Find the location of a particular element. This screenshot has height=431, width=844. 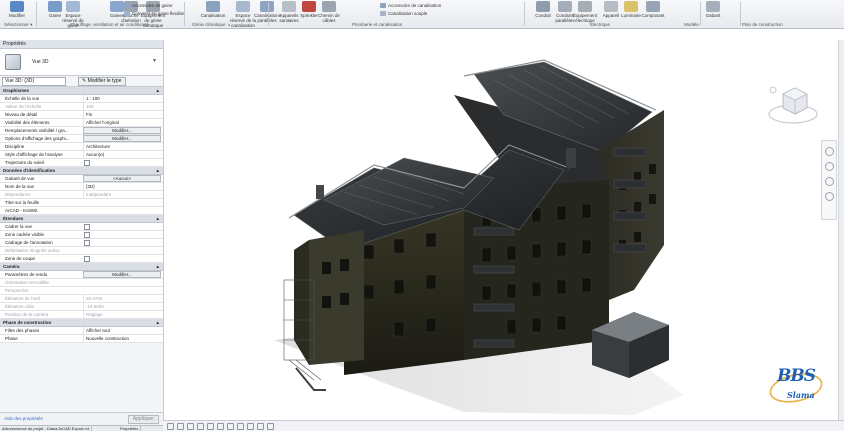

property-row: Cadrer la vue is located at coordinates (81, 227).